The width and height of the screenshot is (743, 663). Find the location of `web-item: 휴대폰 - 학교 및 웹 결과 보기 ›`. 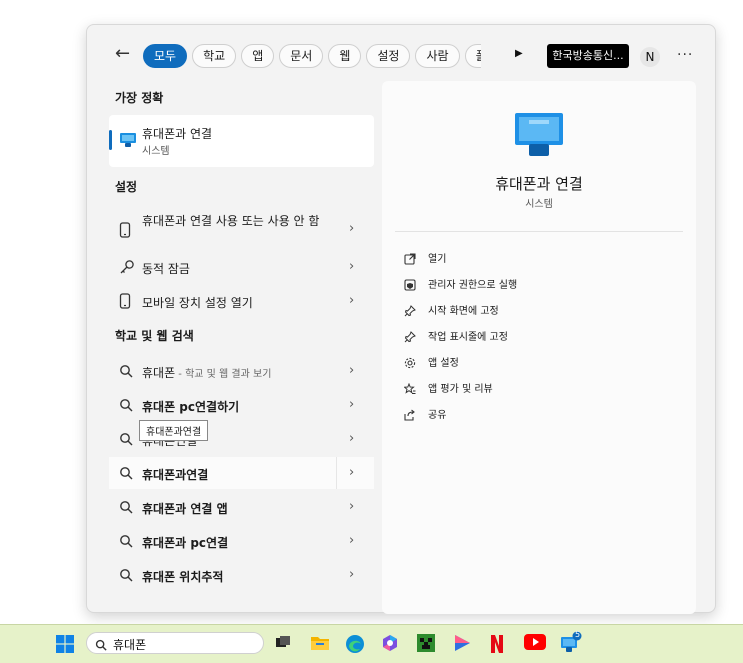

web-item: 휴대폰 - 학교 및 웹 결과 보기 › is located at coordinates (241, 371).